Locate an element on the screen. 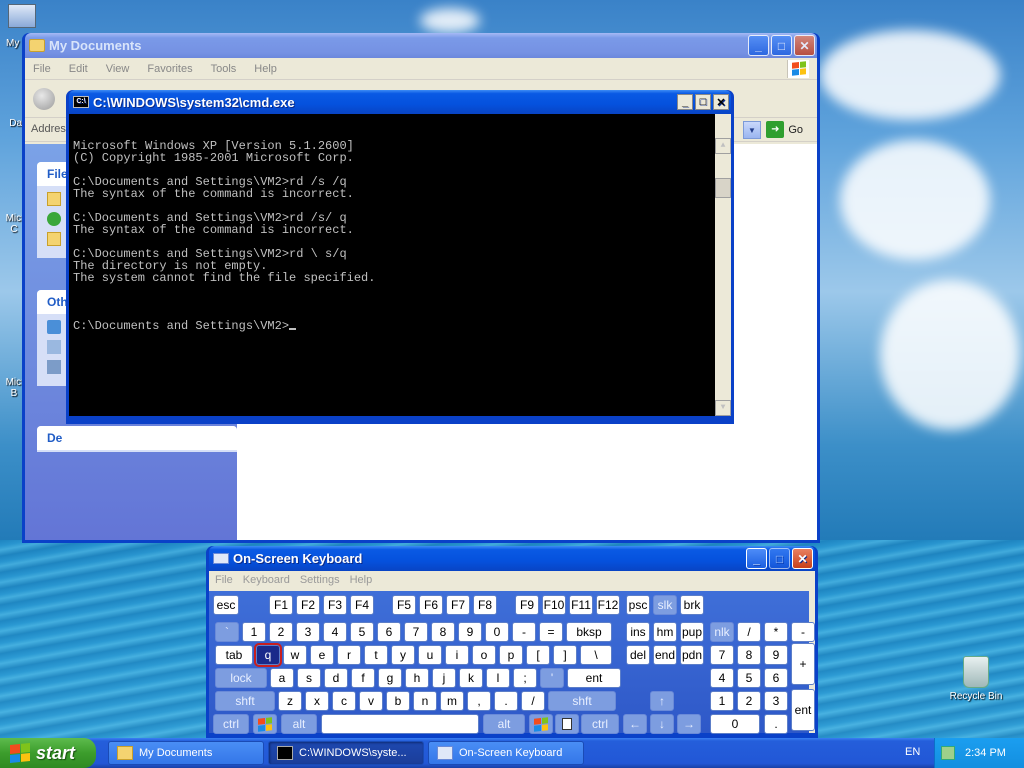 The height and width of the screenshot is (768, 1024). key: pup is located at coordinates (692, 632).